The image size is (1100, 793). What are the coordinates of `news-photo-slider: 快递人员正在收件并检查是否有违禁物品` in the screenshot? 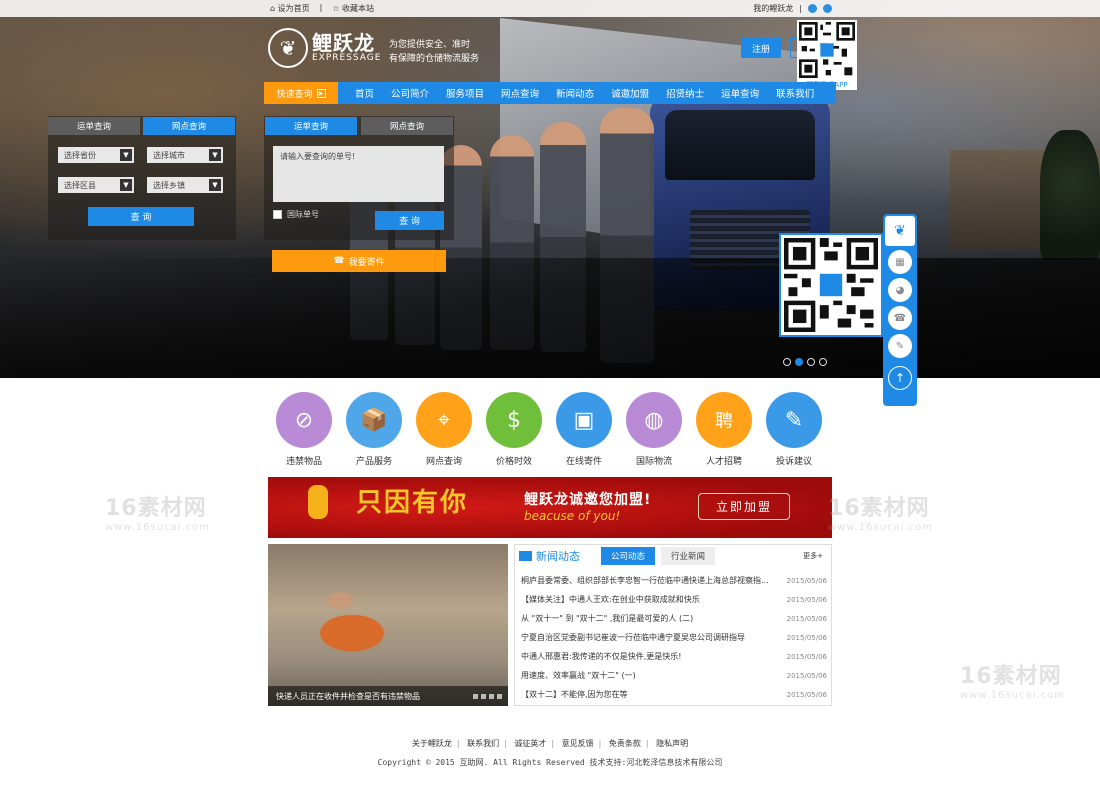 It's located at (388, 625).